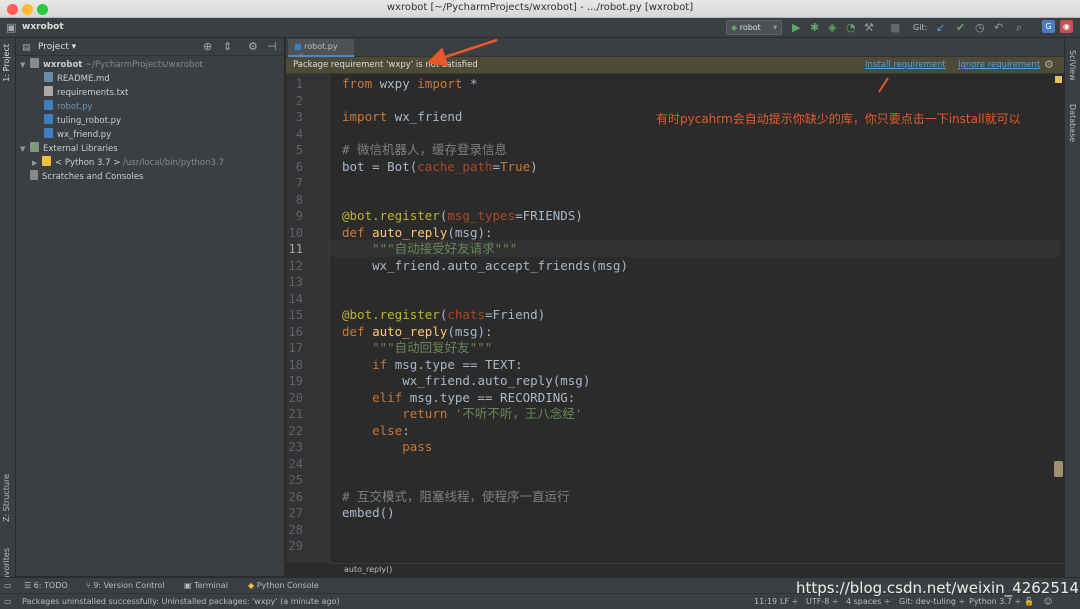 The width and height of the screenshot is (1080, 609). Describe the element at coordinates (868, 601) in the screenshot. I see `indent-setting: 4 spaces ÷` at that location.